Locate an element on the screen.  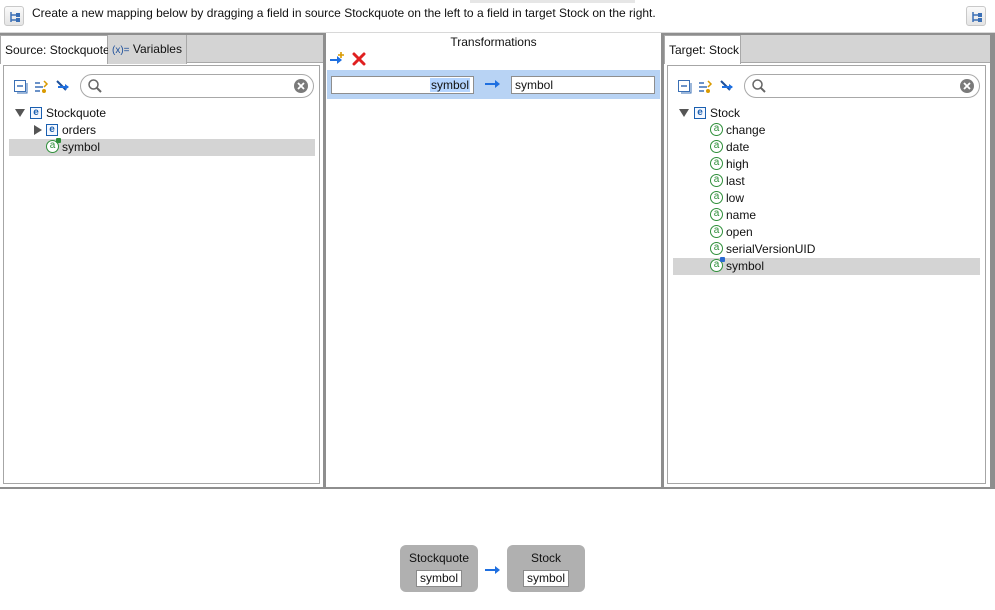
tab-variables-label: Variables is located at coordinates (157, 49).